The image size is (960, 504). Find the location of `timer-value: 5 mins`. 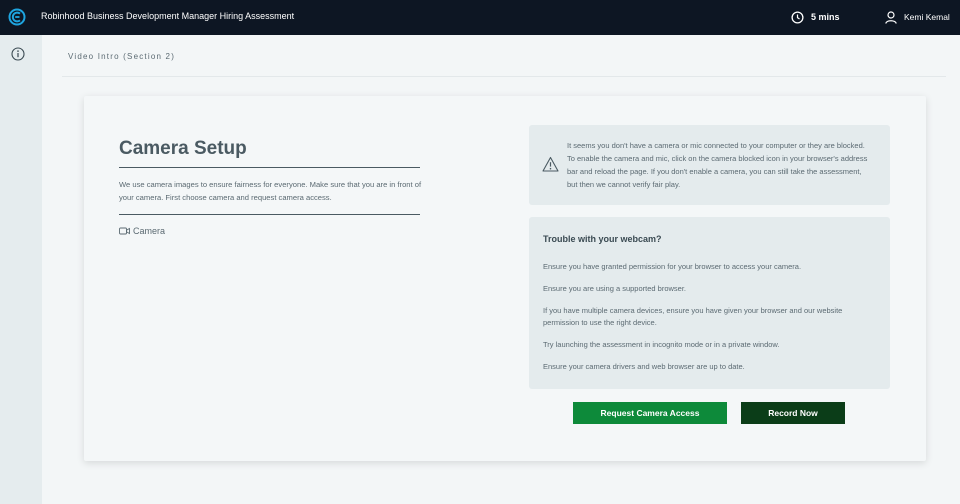

timer-value: 5 mins is located at coordinates (825, 17).